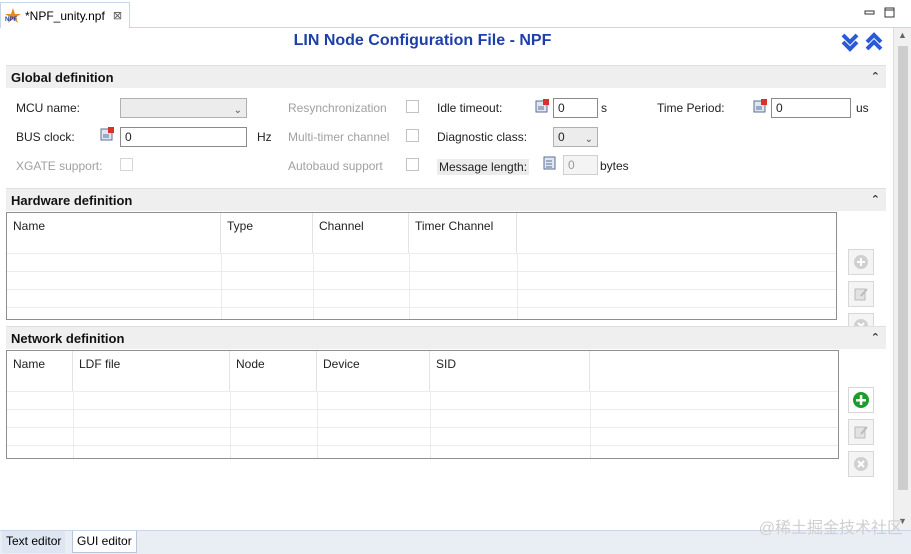 The height and width of the screenshot is (554, 911). I want to click on delete-icon, so click(861, 464).